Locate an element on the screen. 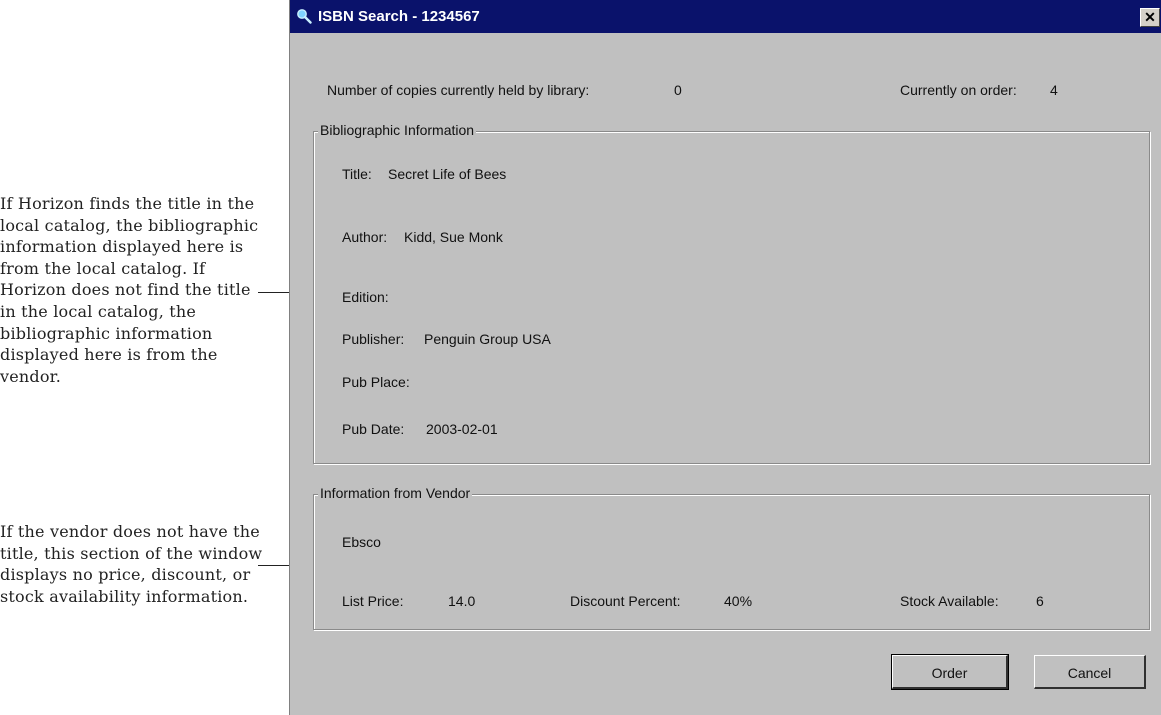  edition-label: Edition: is located at coordinates (365, 297).